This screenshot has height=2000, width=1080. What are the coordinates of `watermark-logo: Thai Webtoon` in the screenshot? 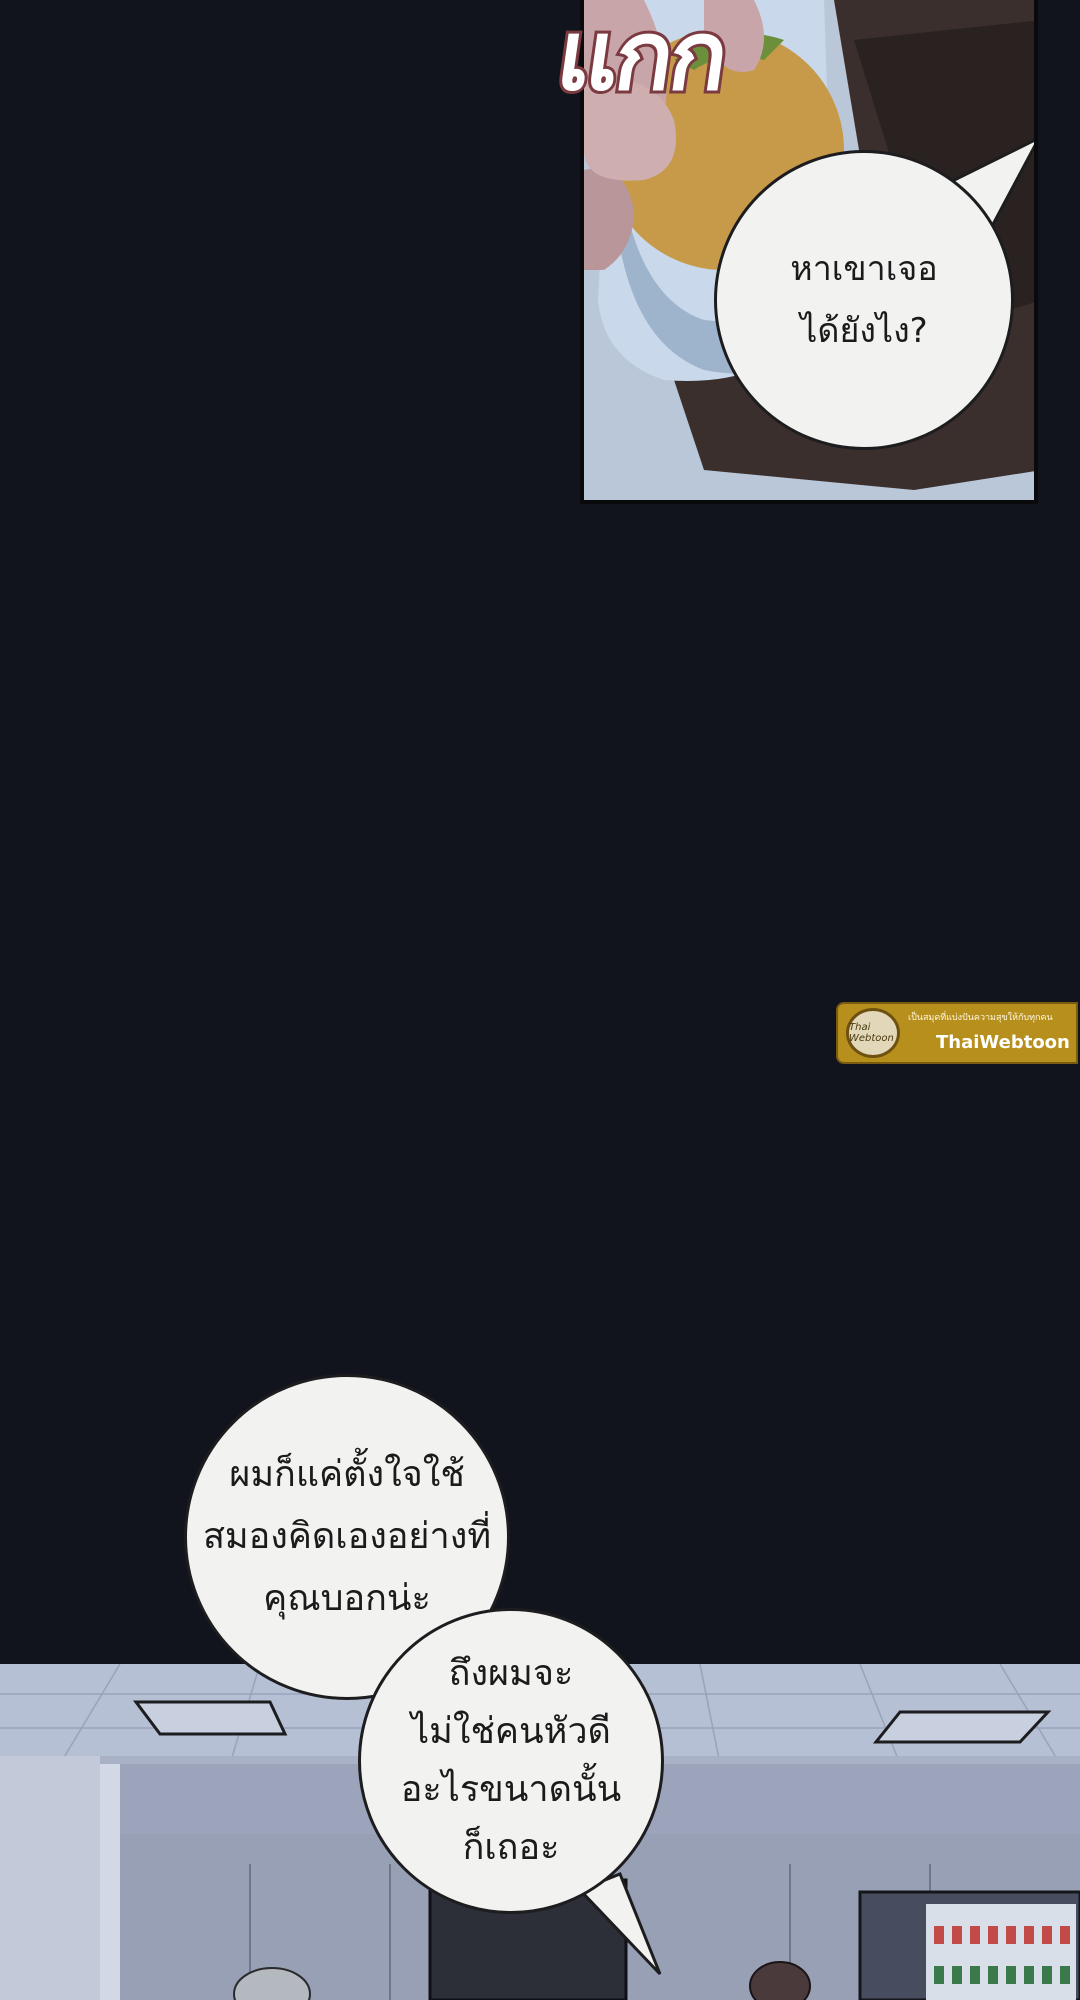 It's located at (873, 1033).